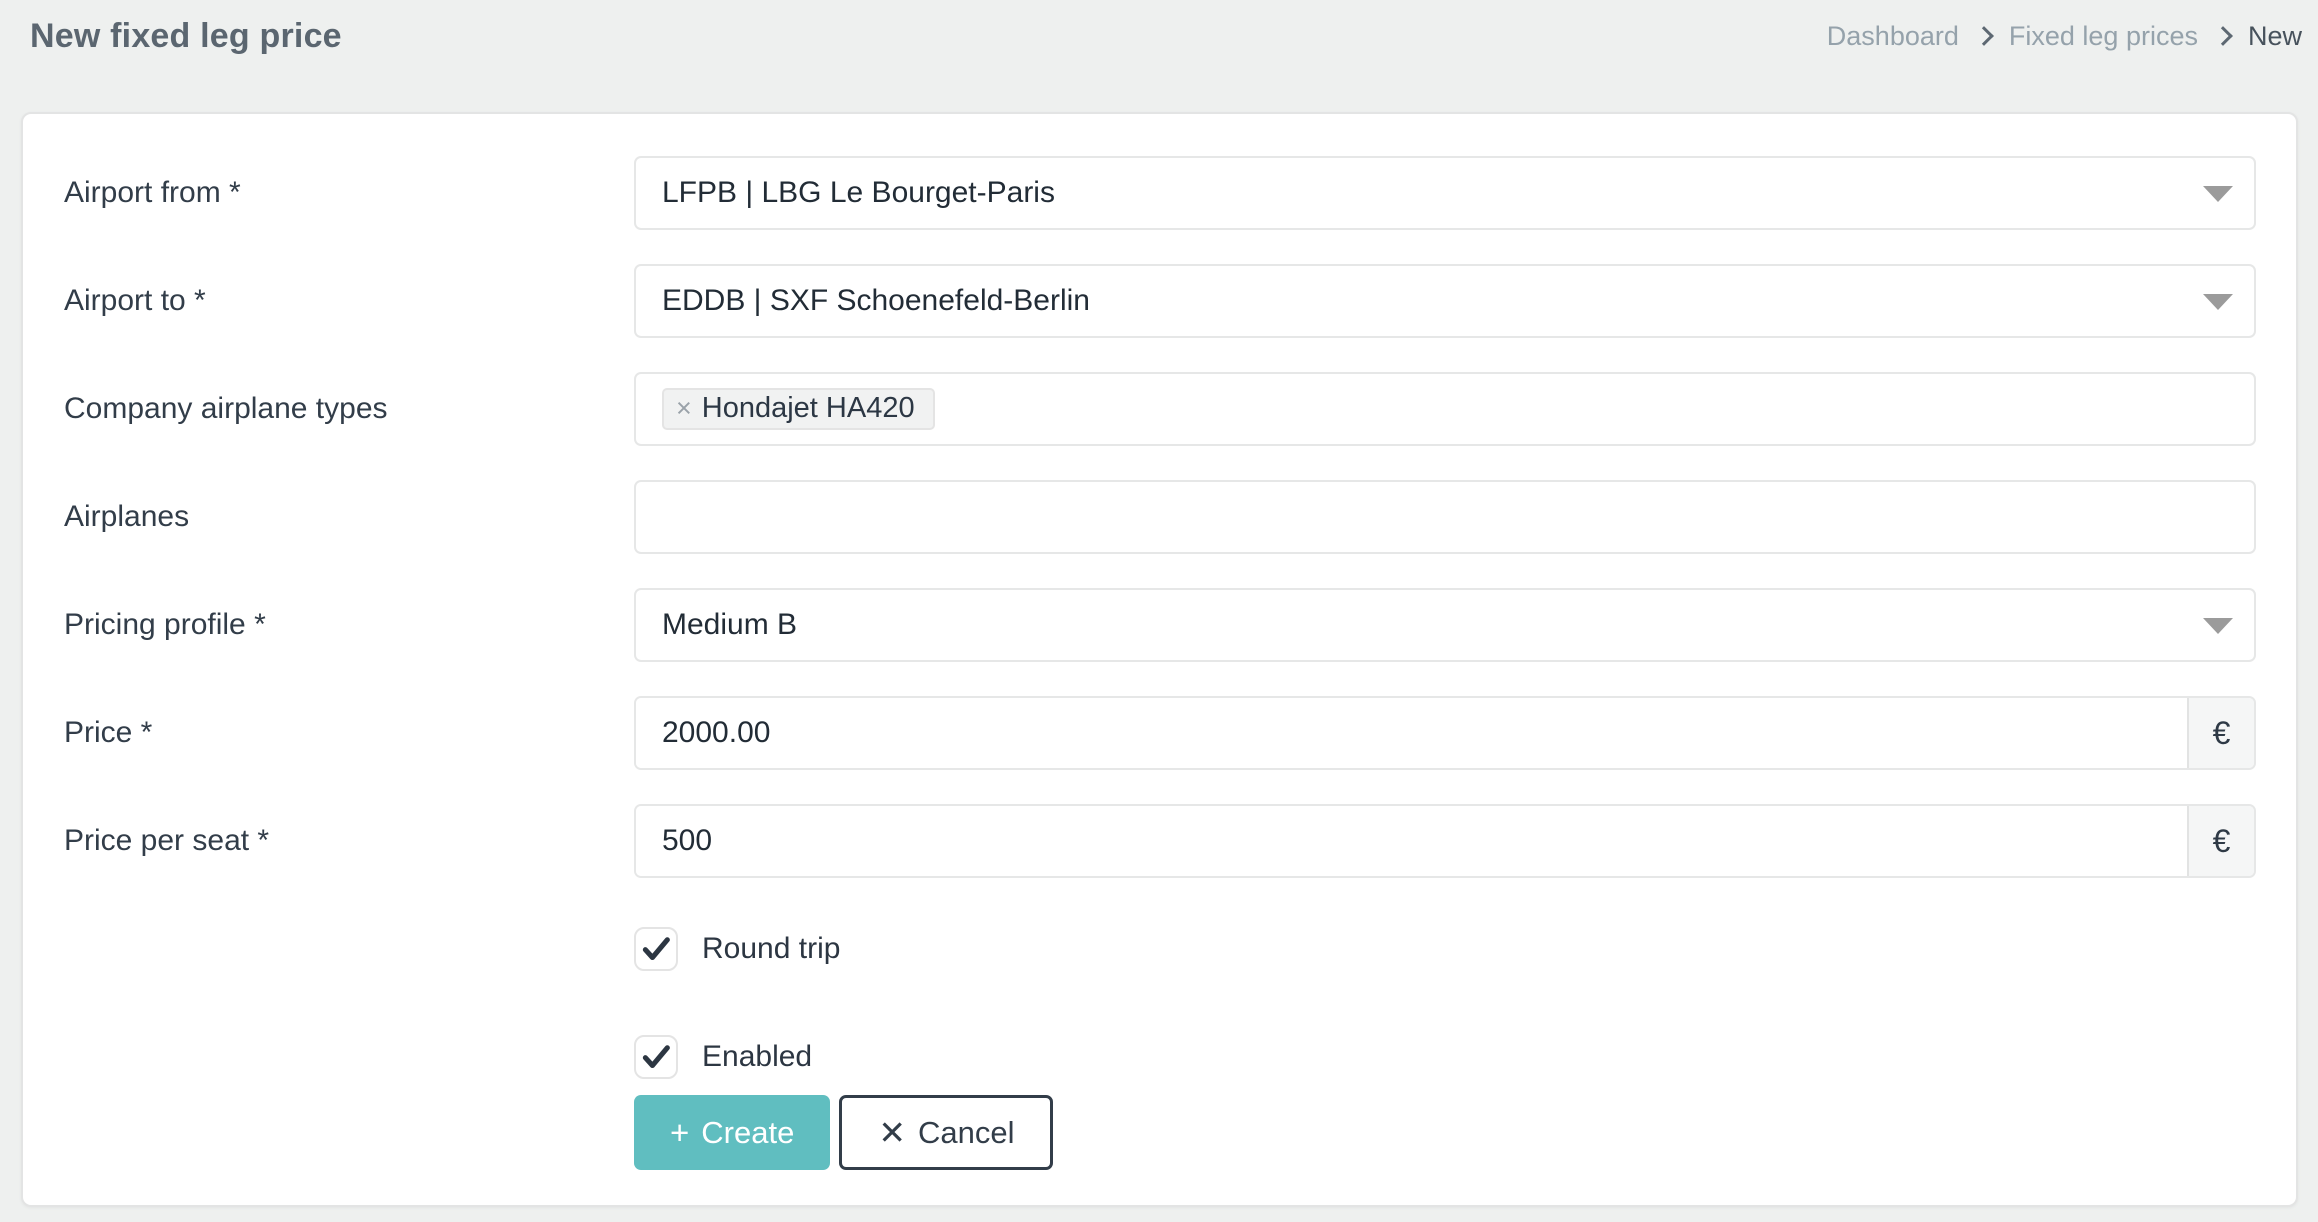 The width and height of the screenshot is (2318, 1222). What do you see at coordinates (966, 1132) in the screenshot?
I see `cancel-button-label: Cancel` at bounding box center [966, 1132].